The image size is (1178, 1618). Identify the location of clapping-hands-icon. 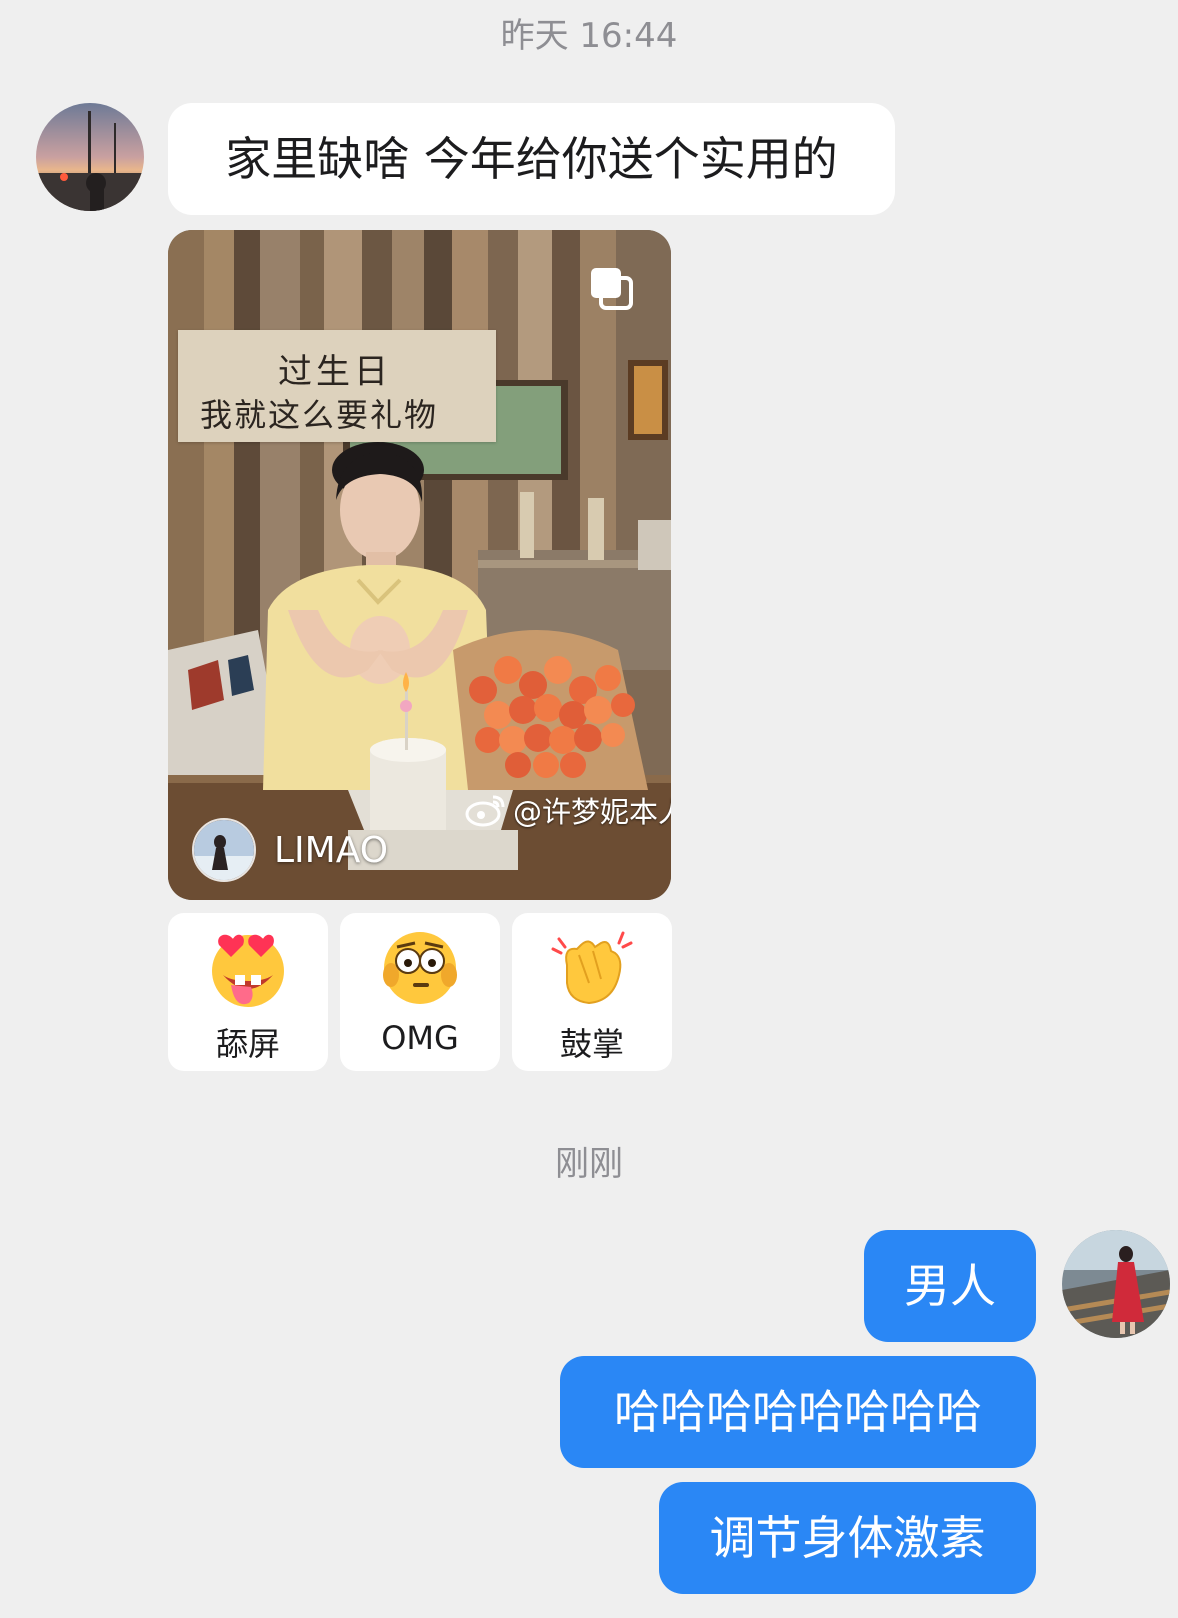
(592, 968).